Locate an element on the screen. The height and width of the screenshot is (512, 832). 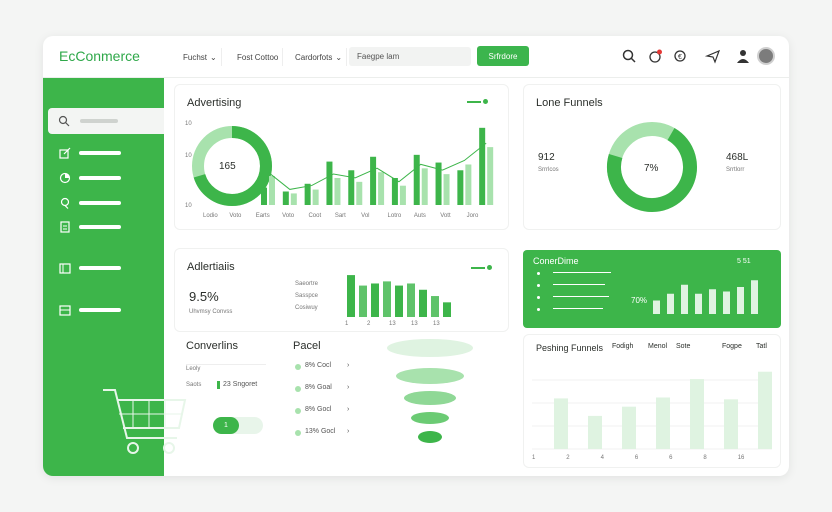
pending-col: Menol is located at coordinates (658, 346).